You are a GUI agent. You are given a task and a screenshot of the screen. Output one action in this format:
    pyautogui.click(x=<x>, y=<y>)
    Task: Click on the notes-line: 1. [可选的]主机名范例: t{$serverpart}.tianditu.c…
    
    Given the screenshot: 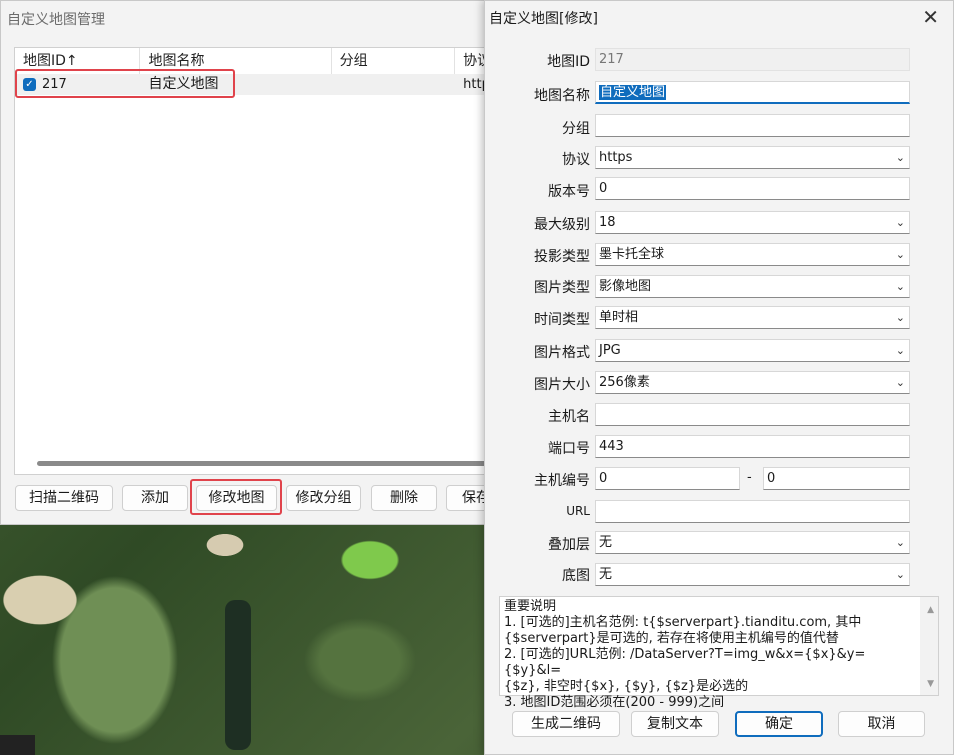 What is the action you would take?
    pyautogui.click(x=683, y=622)
    